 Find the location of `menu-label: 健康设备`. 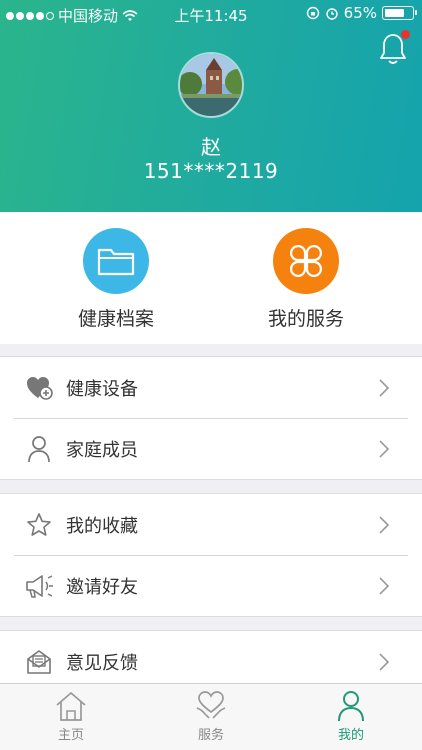

menu-label: 健康设备 is located at coordinates (102, 389).